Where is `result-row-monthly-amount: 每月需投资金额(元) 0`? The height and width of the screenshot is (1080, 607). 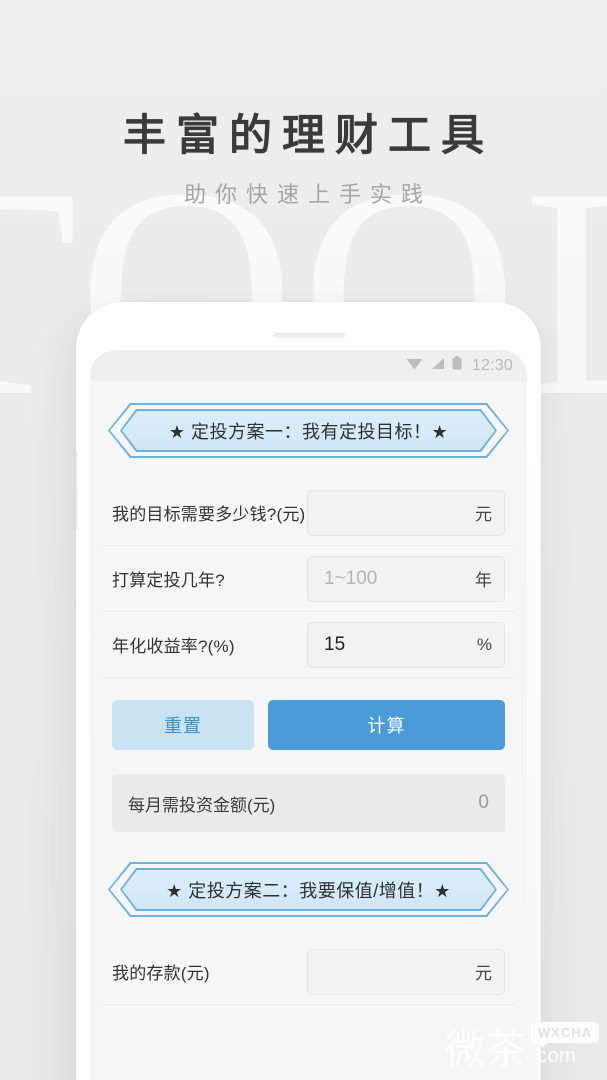 result-row-monthly-amount: 每月需投资金额(元) 0 is located at coordinates (308, 803).